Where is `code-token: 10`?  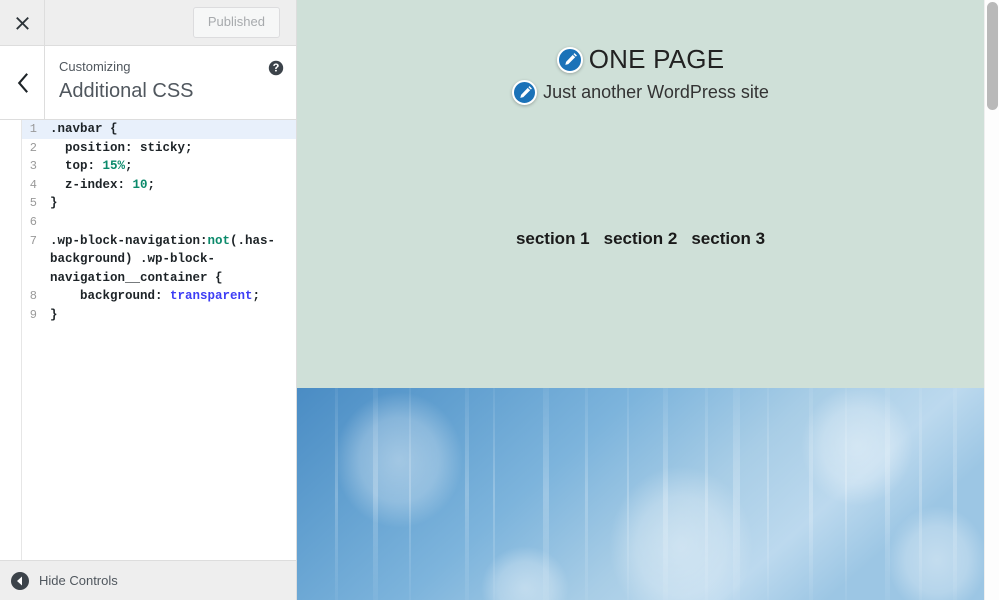 code-token: 10 is located at coordinates (140, 184).